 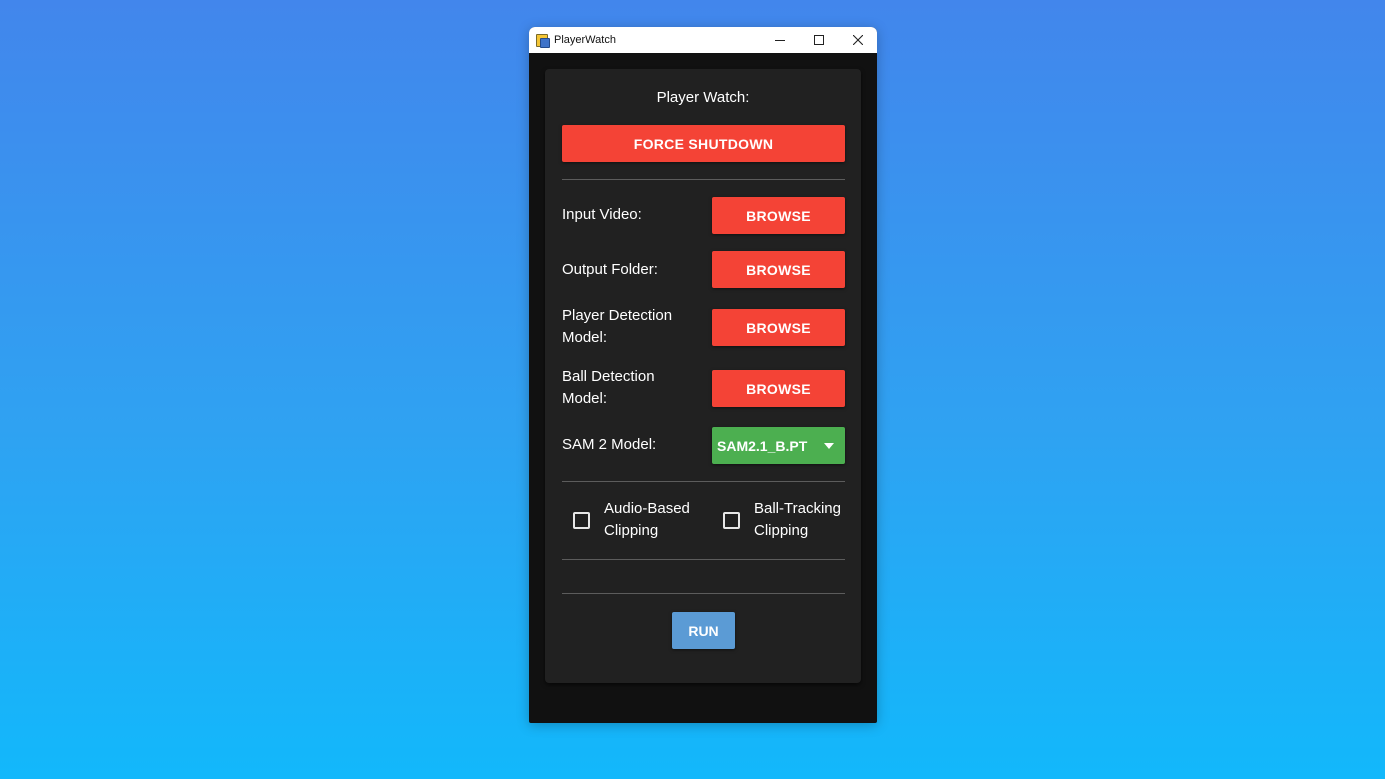 What do you see at coordinates (703, 143) in the screenshot?
I see `force-shutdown-button: FORCE SHUTDOWN` at bounding box center [703, 143].